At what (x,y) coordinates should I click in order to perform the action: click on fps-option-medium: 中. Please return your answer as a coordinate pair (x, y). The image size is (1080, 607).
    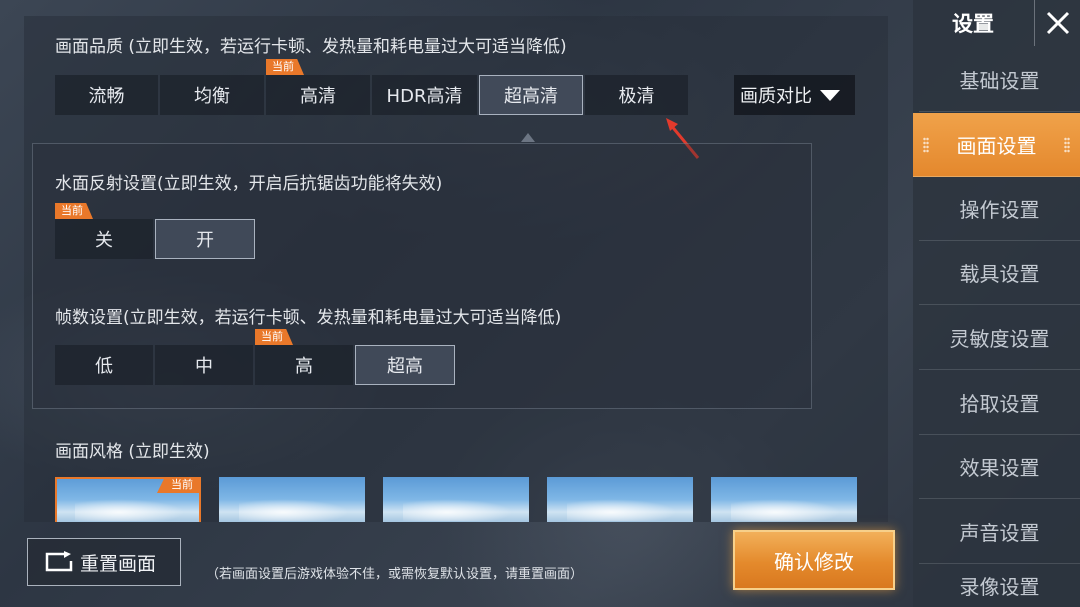
    Looking at the image, I should click on (204, 365).